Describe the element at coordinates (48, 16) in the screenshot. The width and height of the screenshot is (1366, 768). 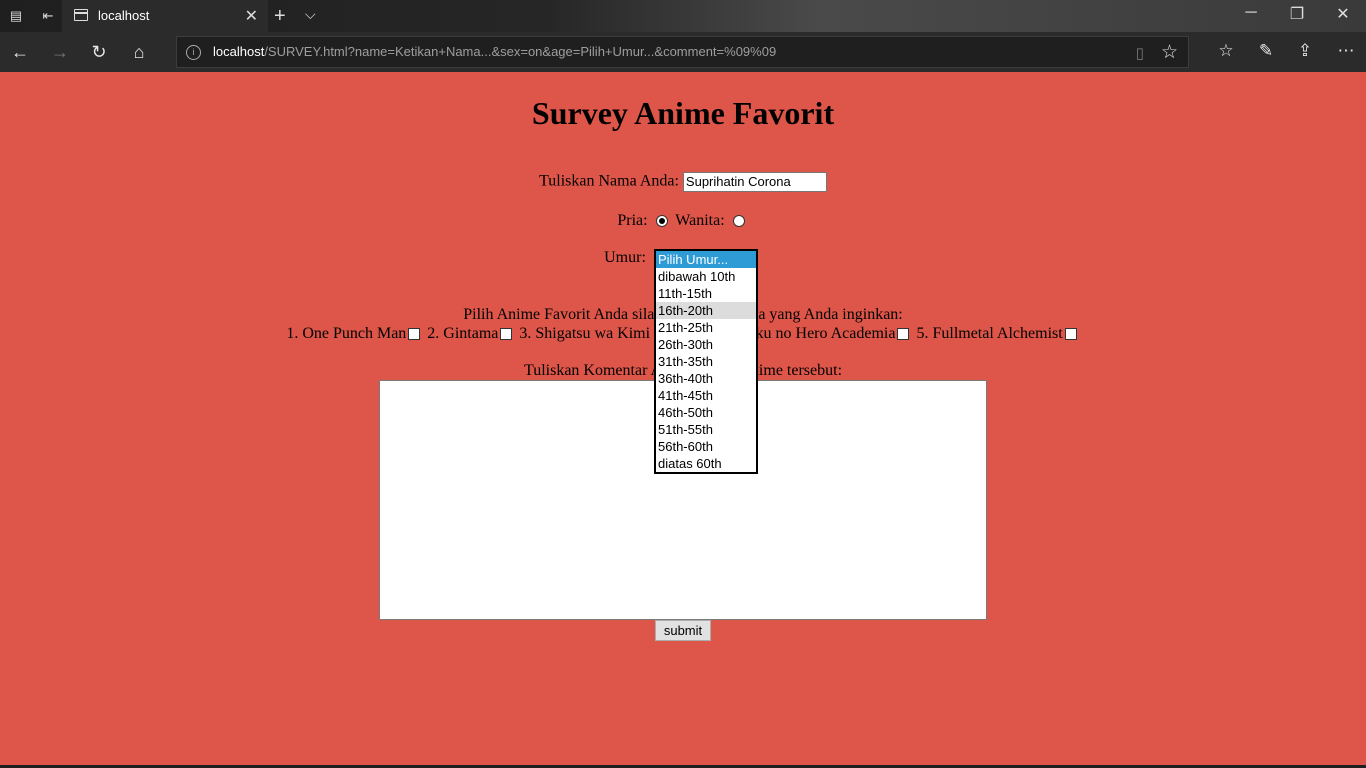
I see `set-tabs-aside-icon: ⇤` at that location.